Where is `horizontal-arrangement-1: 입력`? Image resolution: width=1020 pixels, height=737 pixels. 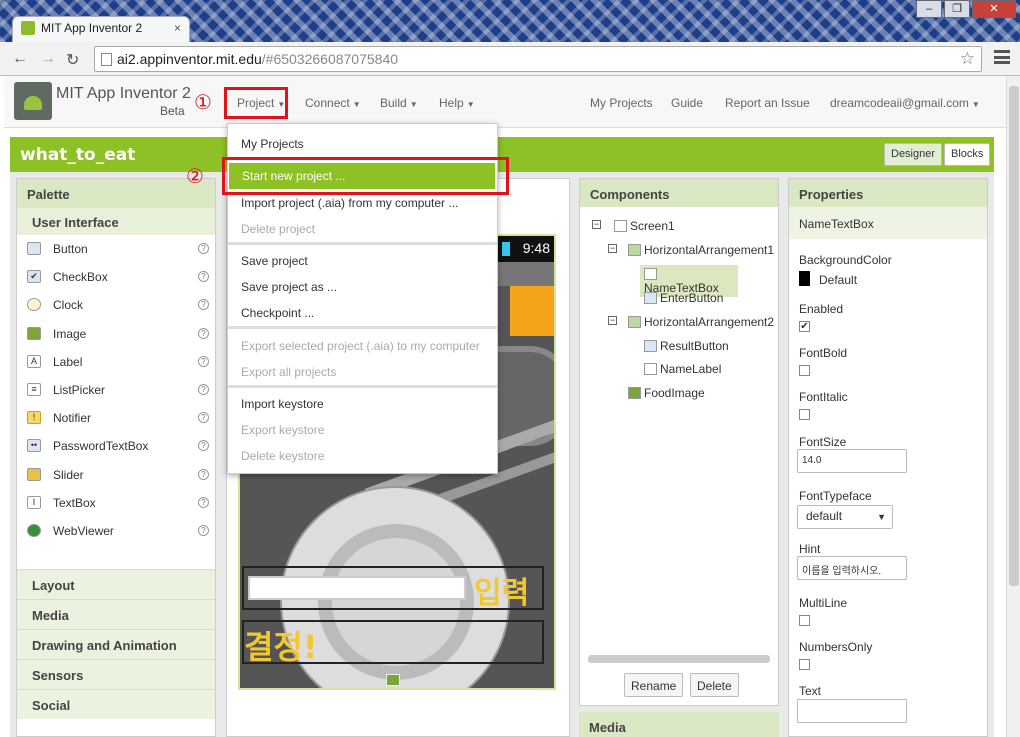
horizontal-arrangement-1: 입력 is located at coordinates (393, 589).